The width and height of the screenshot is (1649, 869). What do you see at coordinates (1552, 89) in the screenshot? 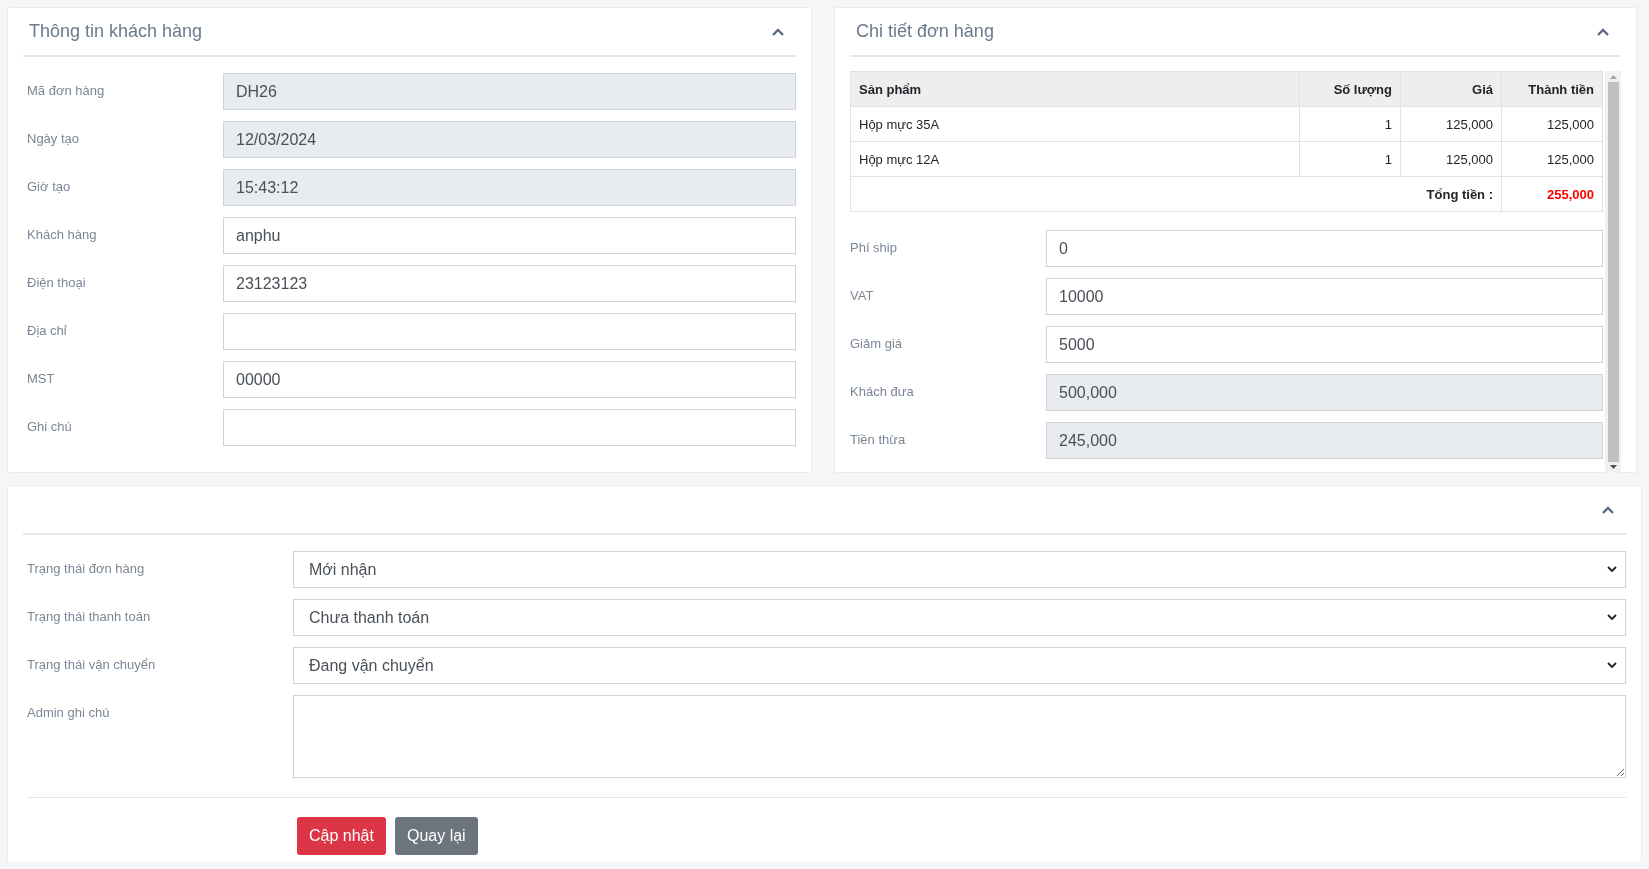
I see `column-header: Thành tiền` at bounding box center [1552, 89].